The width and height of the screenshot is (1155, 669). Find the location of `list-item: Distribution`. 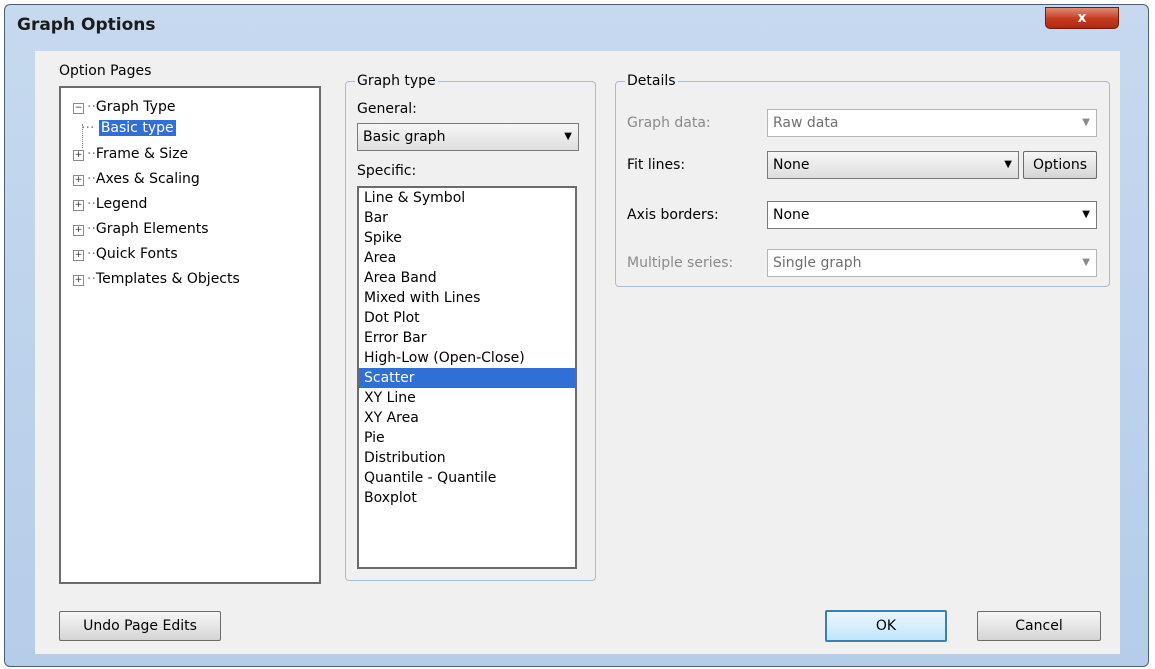

list-item: Distribution is located at coordinates (467, 458).